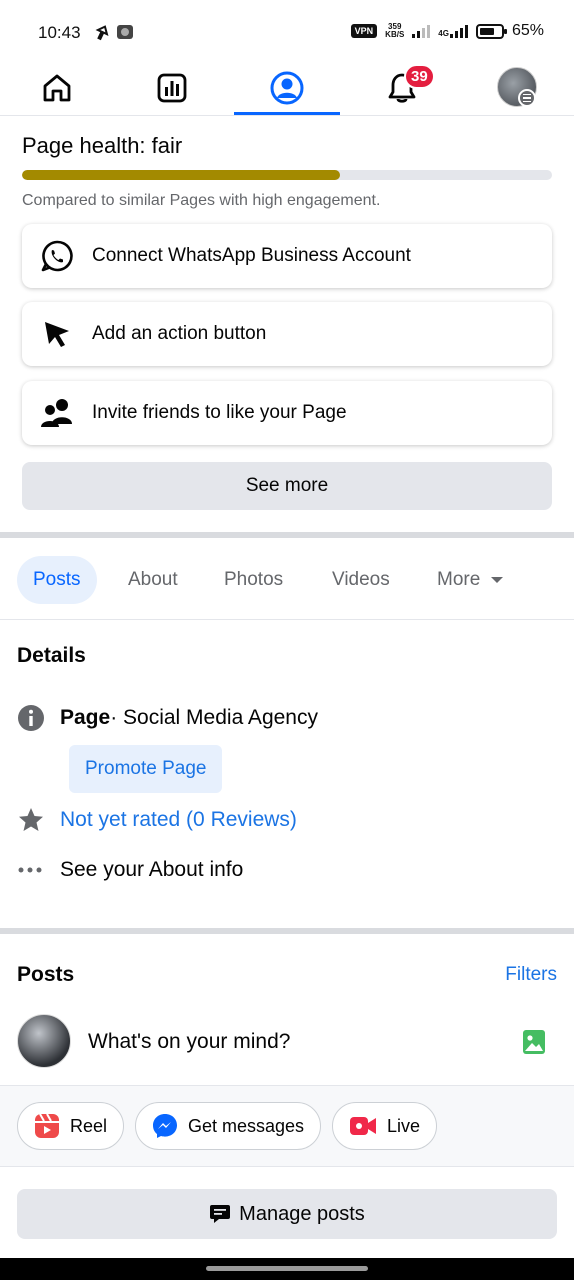 This screenshot has height=1280, width=574. Describe the element at coordinates (385, 1126) in the screenshot. I see `live-button: Live` at that location.